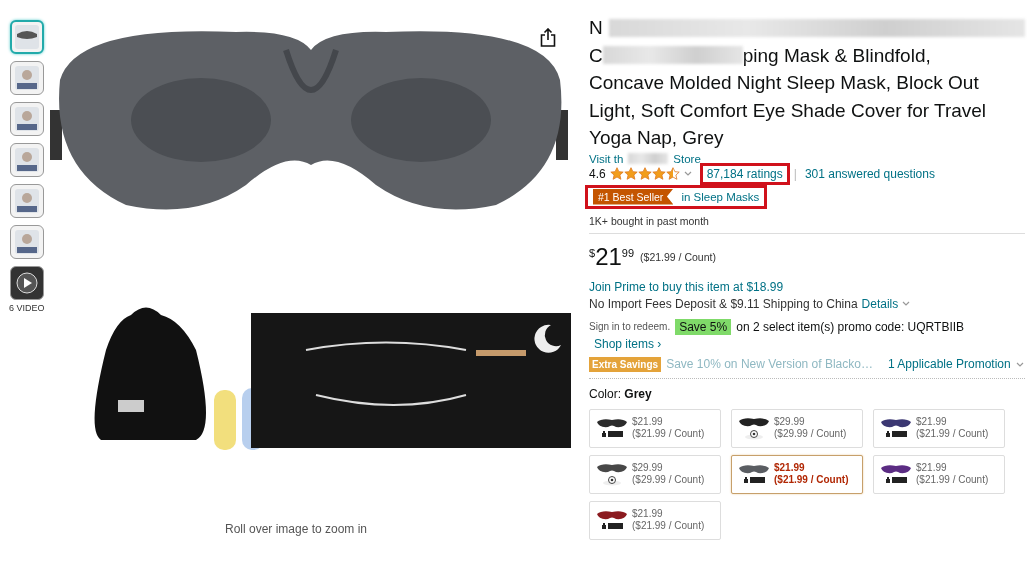 This screenshot has height=572, width=1034. I want to click on prime-link: Join Prime to buy this item at $18.99, so click(807, 286).